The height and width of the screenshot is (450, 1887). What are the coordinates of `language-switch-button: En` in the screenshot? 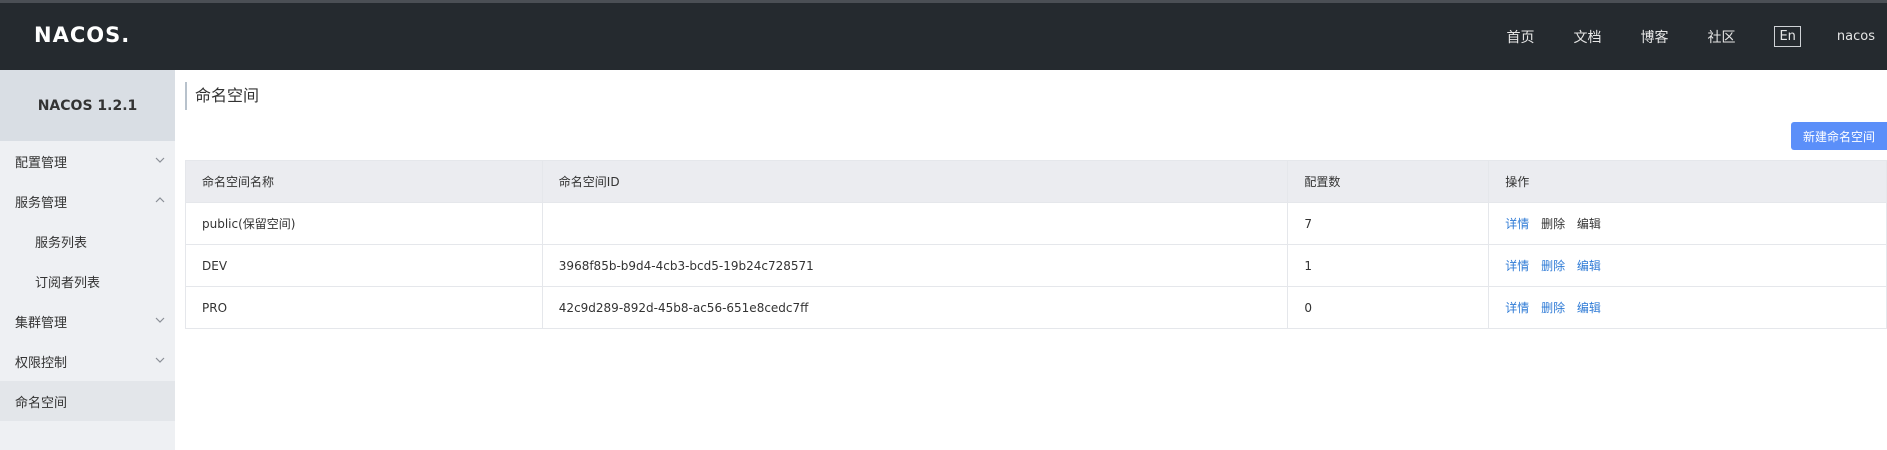 It's located at (1787, 36).